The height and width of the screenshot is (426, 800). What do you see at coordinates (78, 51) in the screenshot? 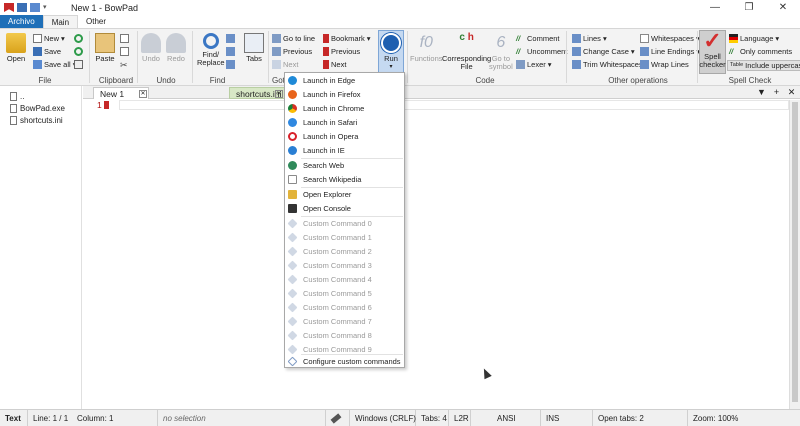
I see `reload-2-button` at bounding box center [78, 51].